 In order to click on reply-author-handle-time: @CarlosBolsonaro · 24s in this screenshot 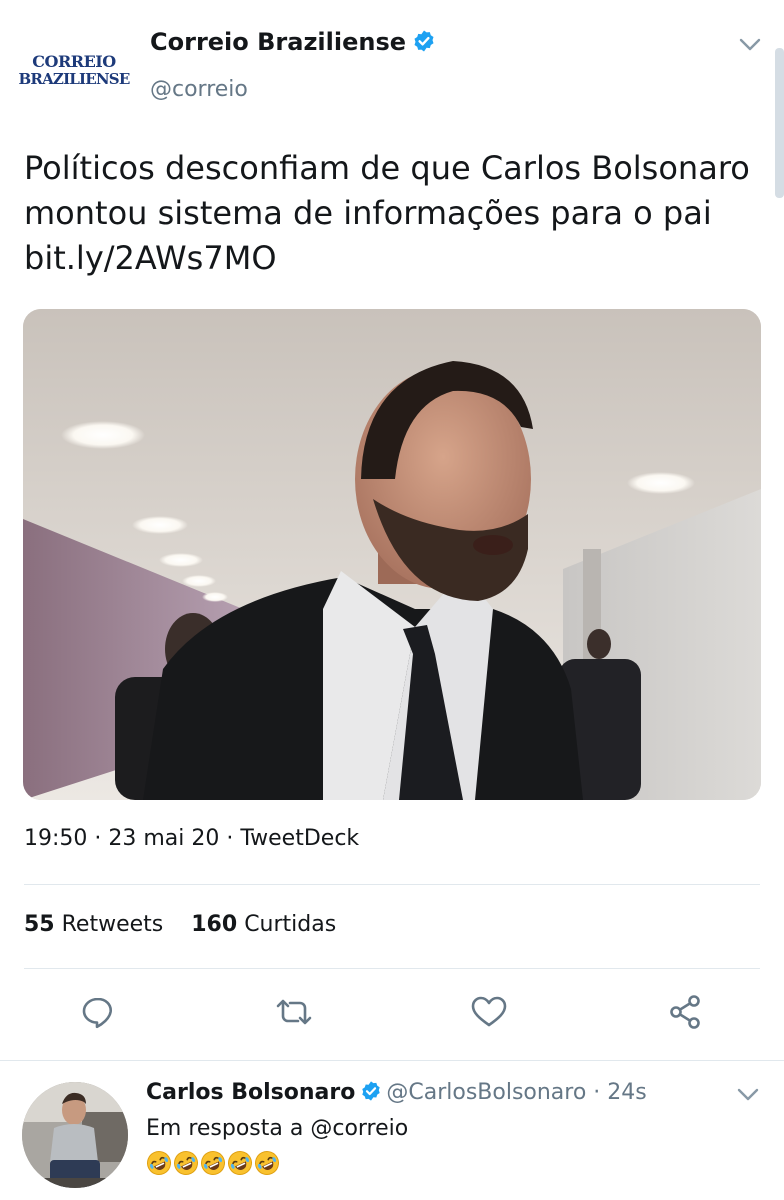, I will do `click(516, 1092)`.